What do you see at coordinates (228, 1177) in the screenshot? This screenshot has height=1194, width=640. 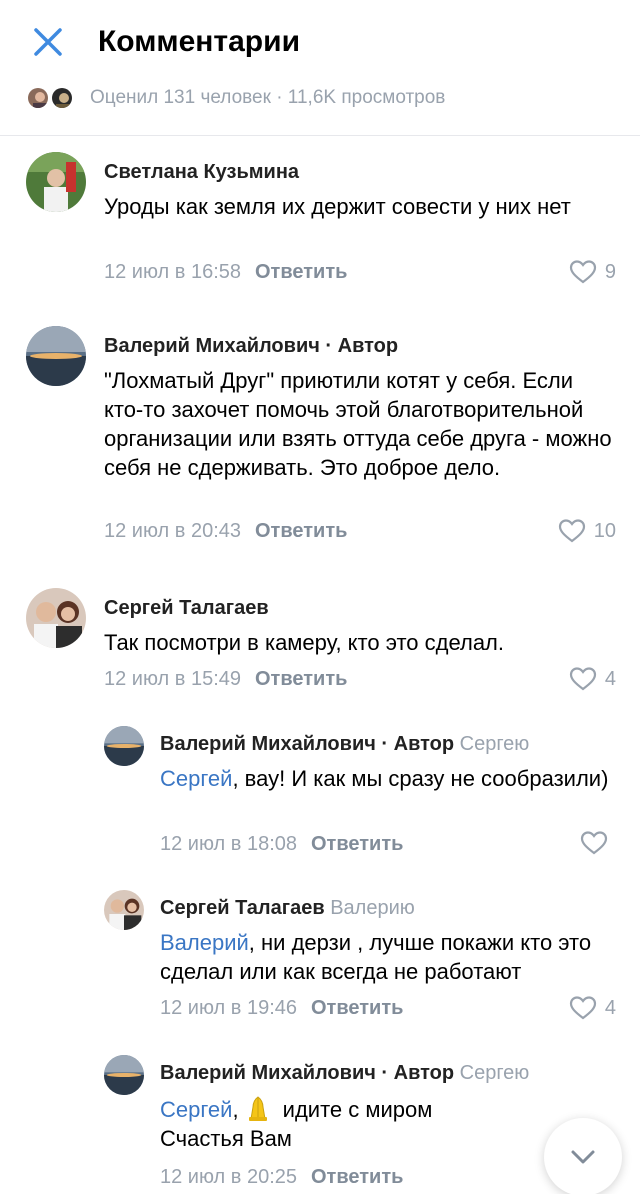 I see `comment-time: 12 июл в 20:25` at bounding box center [228, 1177].